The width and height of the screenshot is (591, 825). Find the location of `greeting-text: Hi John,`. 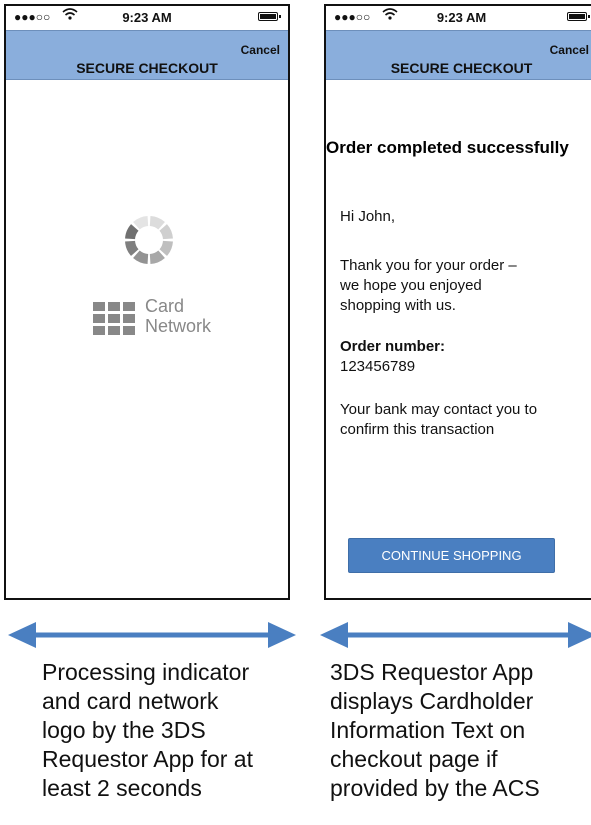

greeting-text: Hi John, is located at coordinates (368, 216).